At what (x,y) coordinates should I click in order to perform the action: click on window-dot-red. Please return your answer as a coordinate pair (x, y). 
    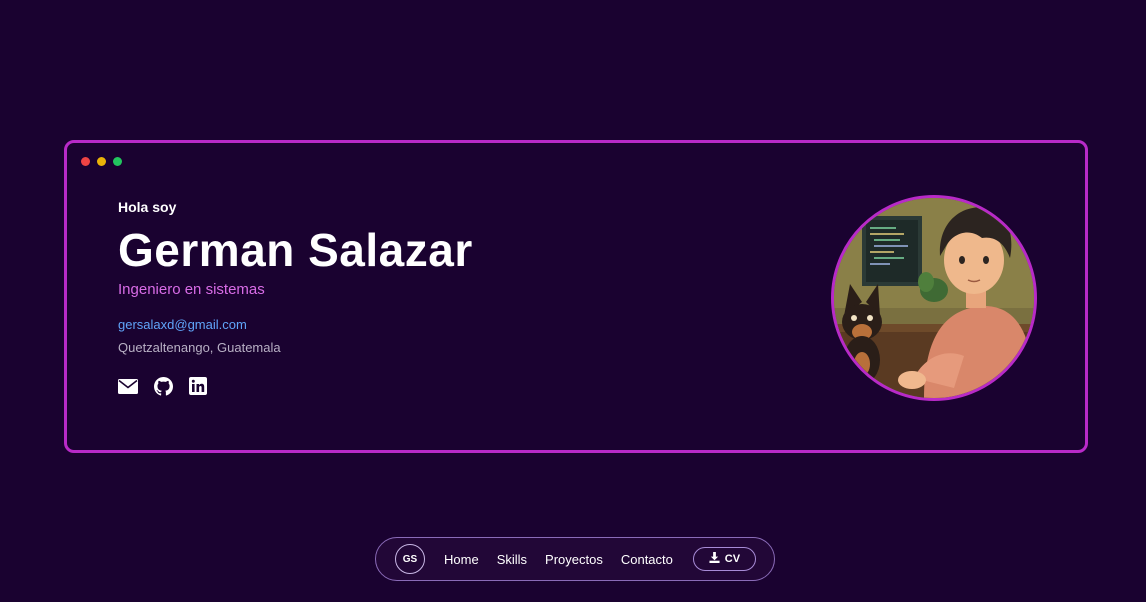
    Looking at the image, I should click on (85, 161).